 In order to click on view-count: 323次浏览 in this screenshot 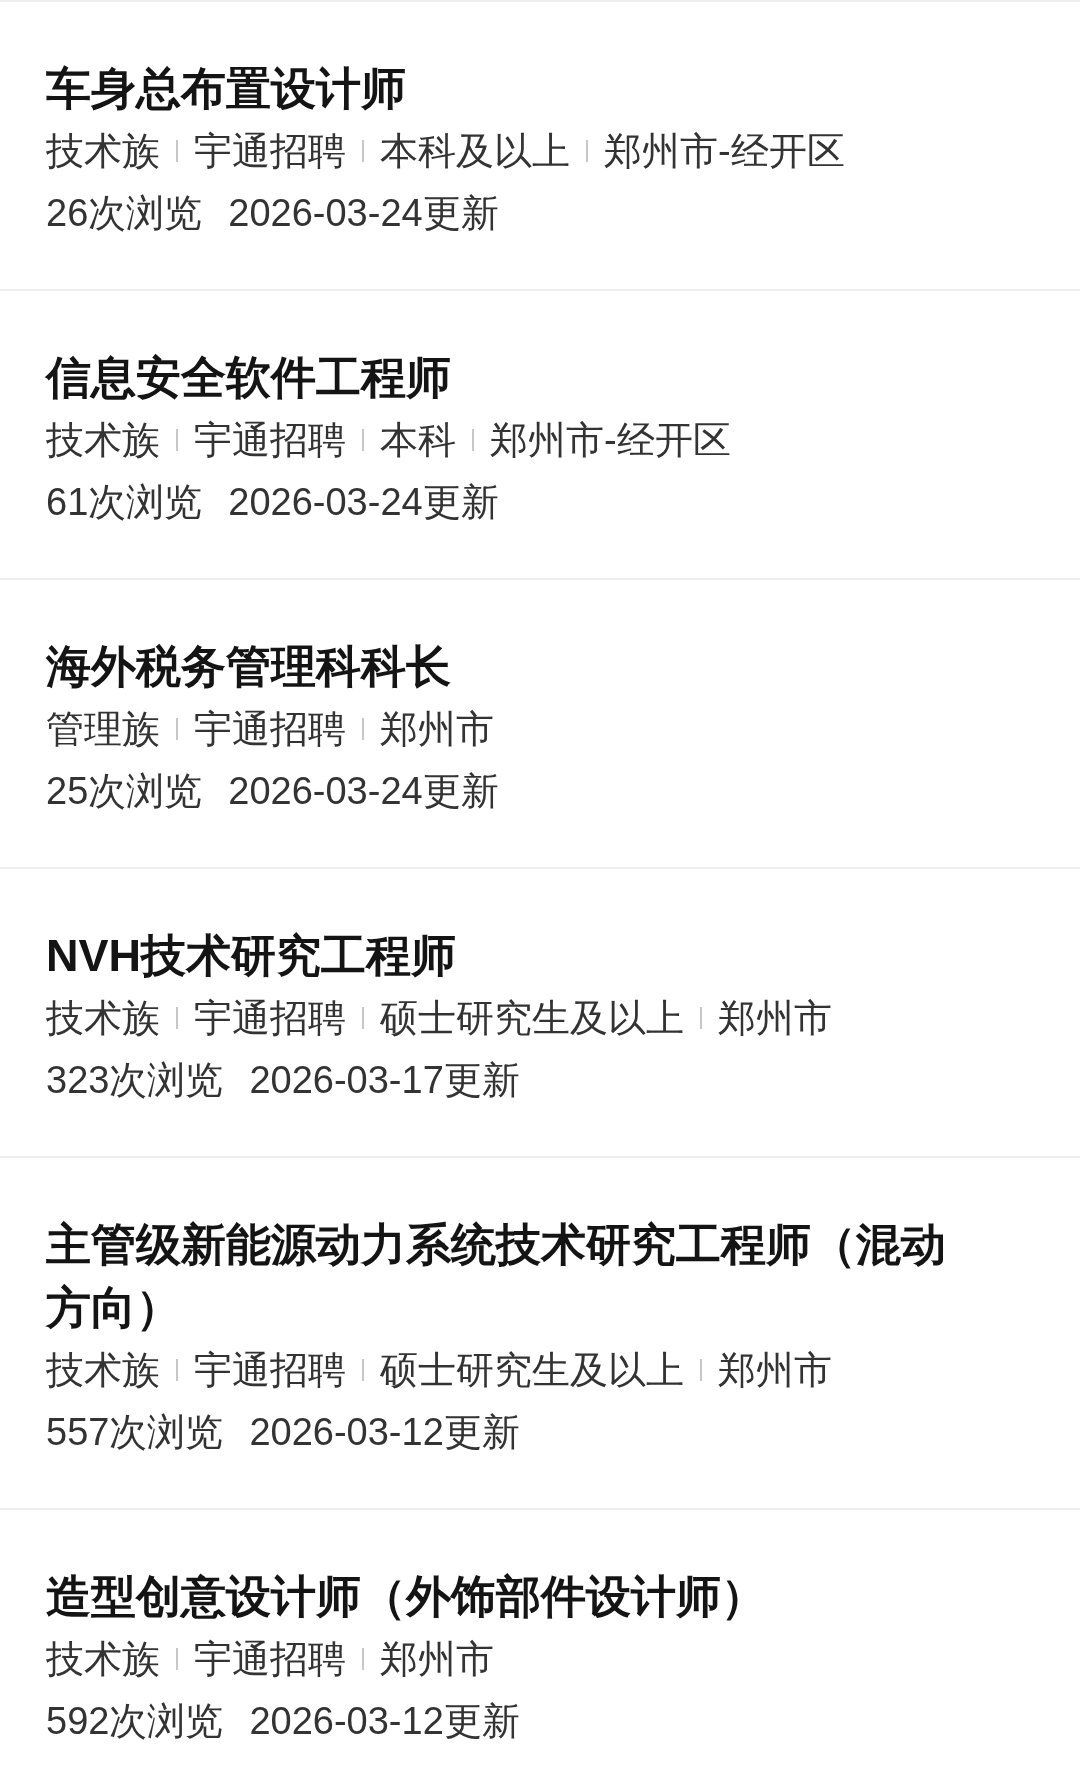, I will do `click(135, 1080)`.